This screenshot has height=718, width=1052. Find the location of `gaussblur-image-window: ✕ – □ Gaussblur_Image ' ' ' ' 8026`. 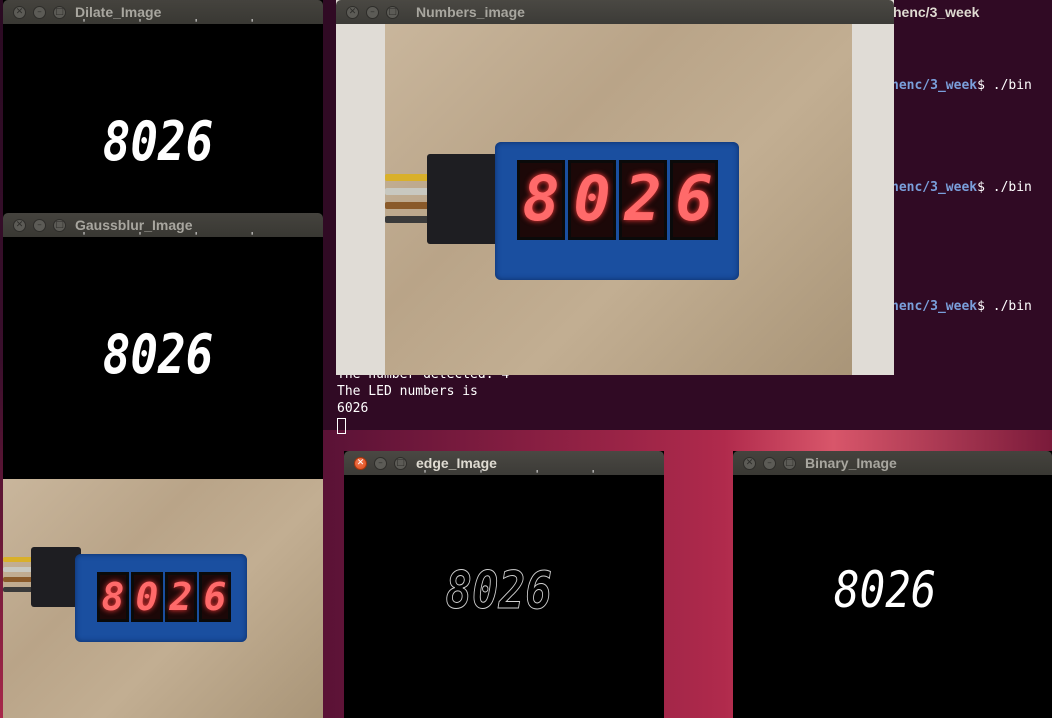

gaussblur-image-window: ✕ – □ Gaussblur_Image ' ' ' ' 8026 is located at coordinates (163, 346).